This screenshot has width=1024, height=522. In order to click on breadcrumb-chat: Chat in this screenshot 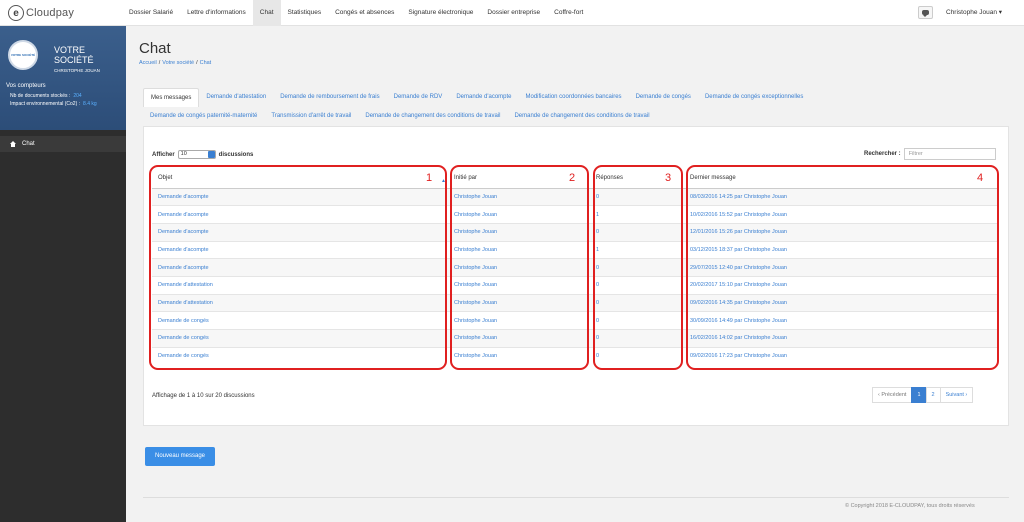, I will do `click(206, 63)`.